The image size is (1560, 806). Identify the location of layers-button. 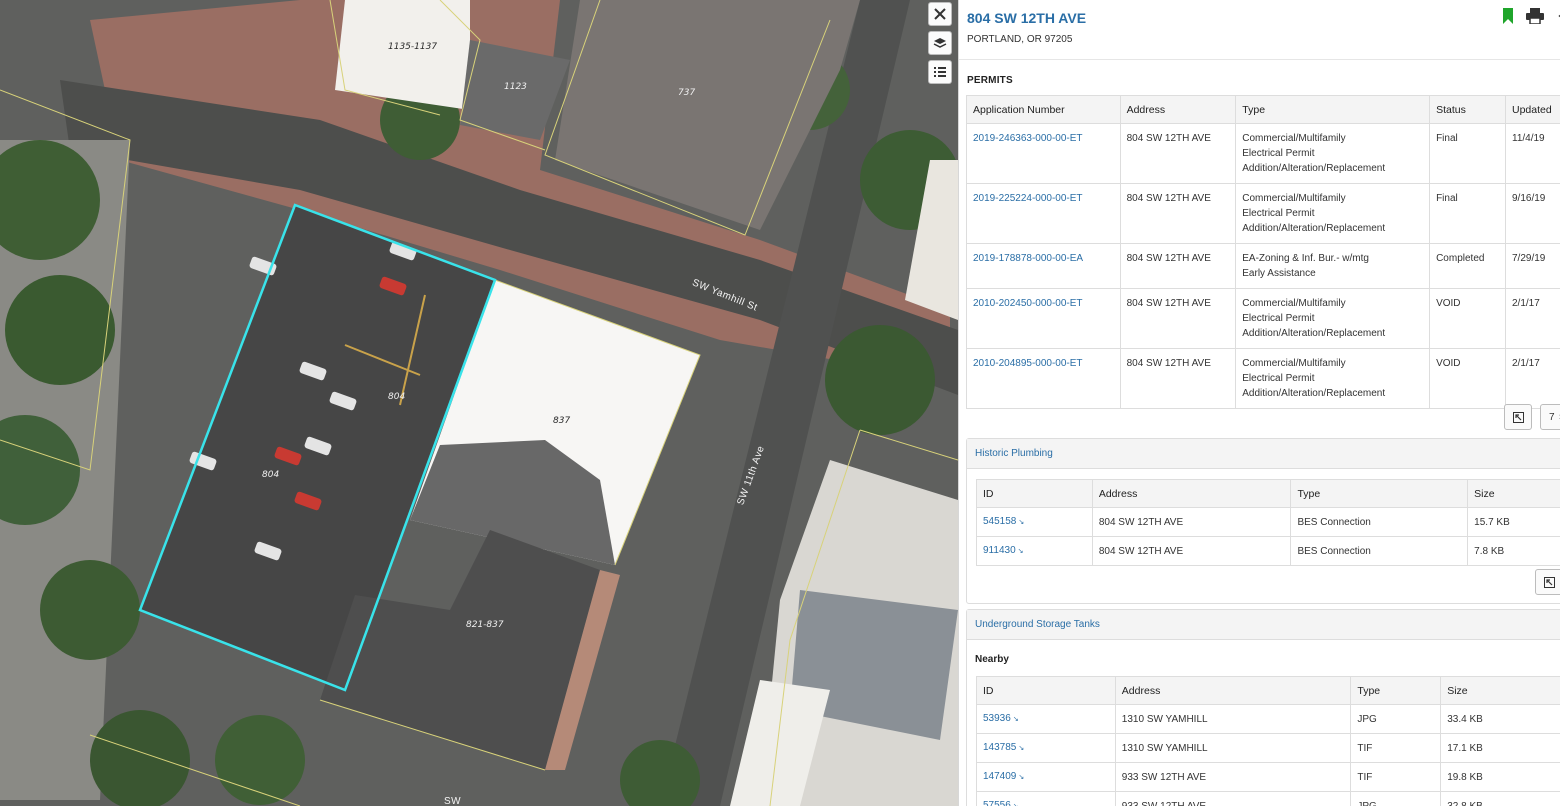
(940, 43).